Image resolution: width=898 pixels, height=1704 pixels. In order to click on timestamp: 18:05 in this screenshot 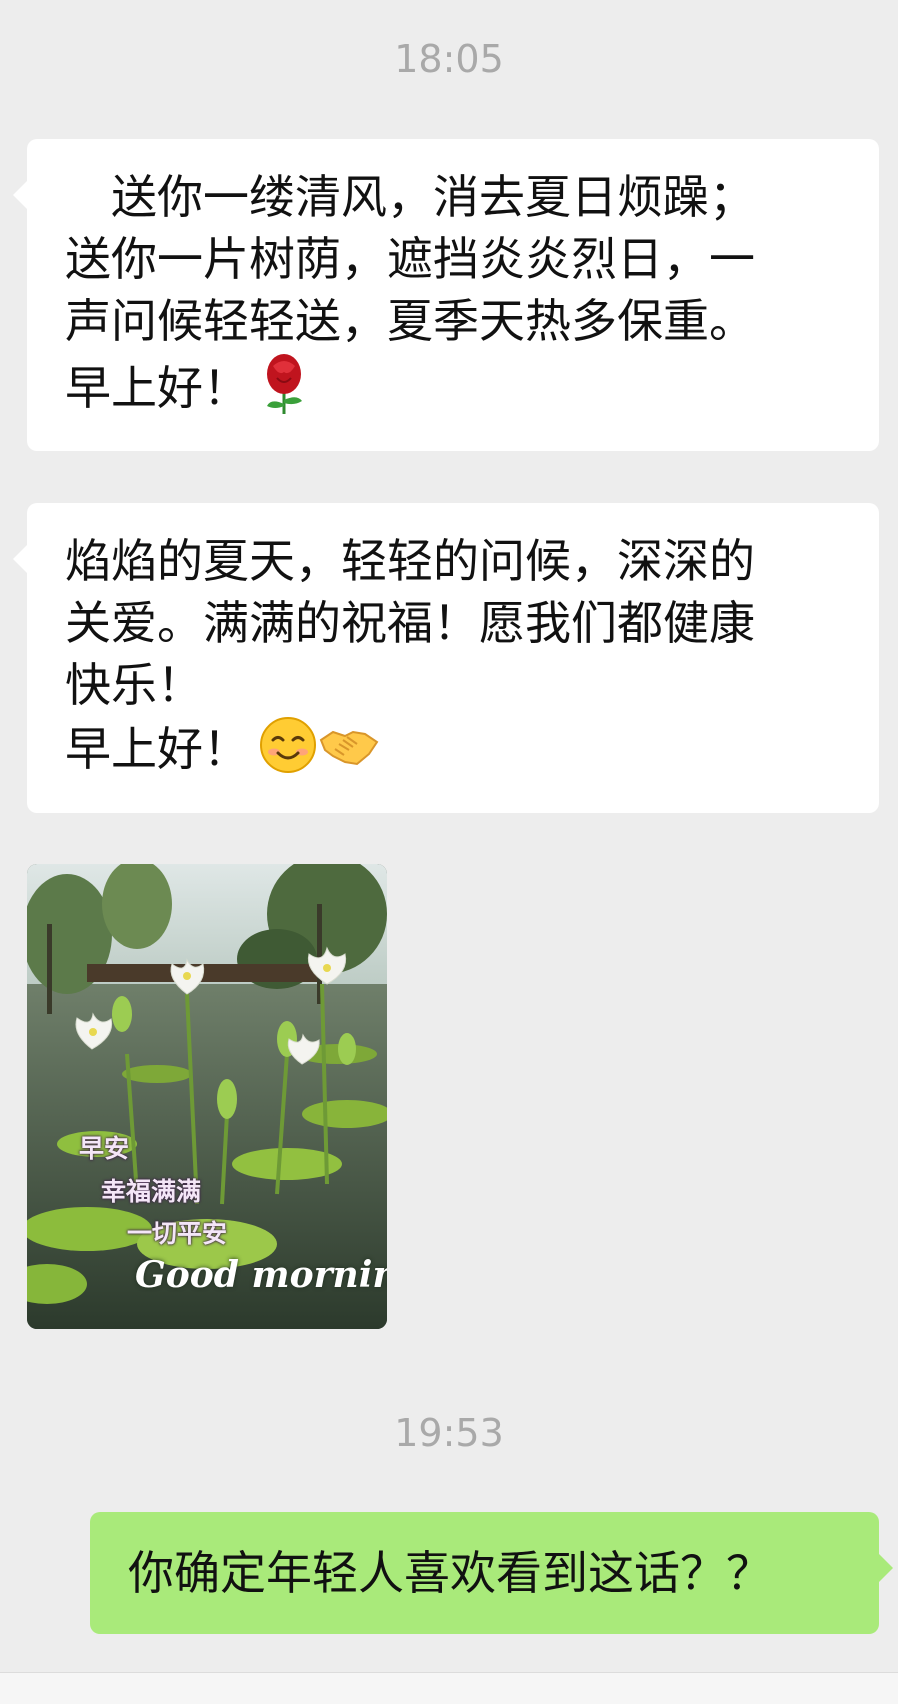, I will do `click(449, 59)`.